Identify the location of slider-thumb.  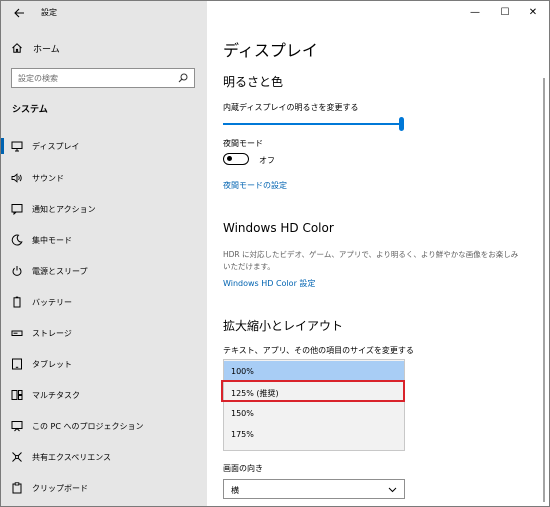
(401, 124).